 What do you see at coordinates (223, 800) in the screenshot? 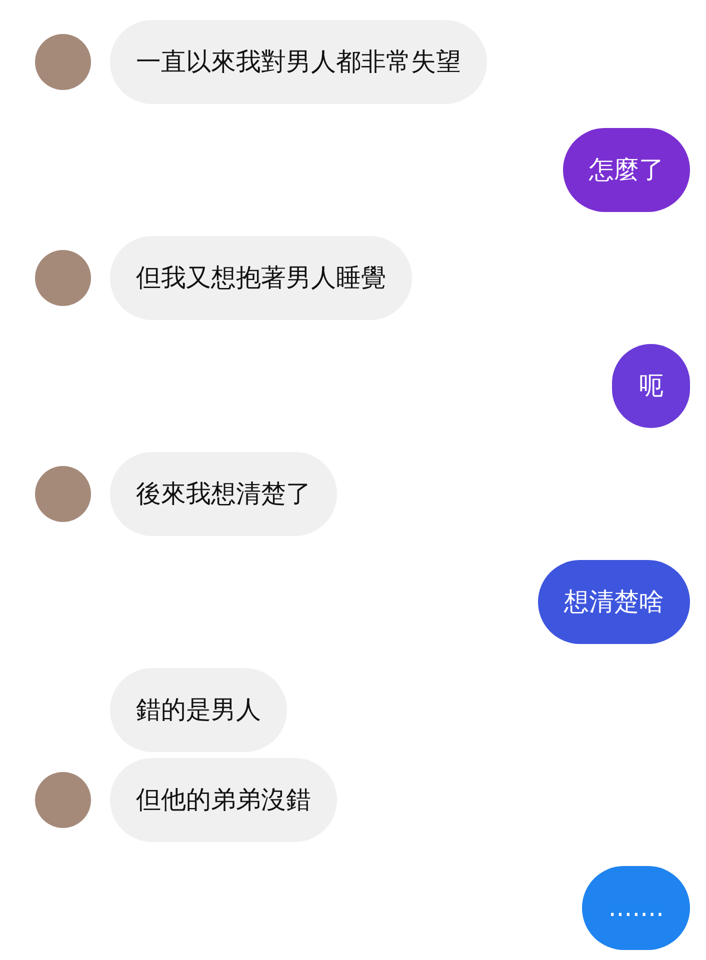
I see `message-bubble: 但他的弟弟沒錯` at bounding box center [223, 800].